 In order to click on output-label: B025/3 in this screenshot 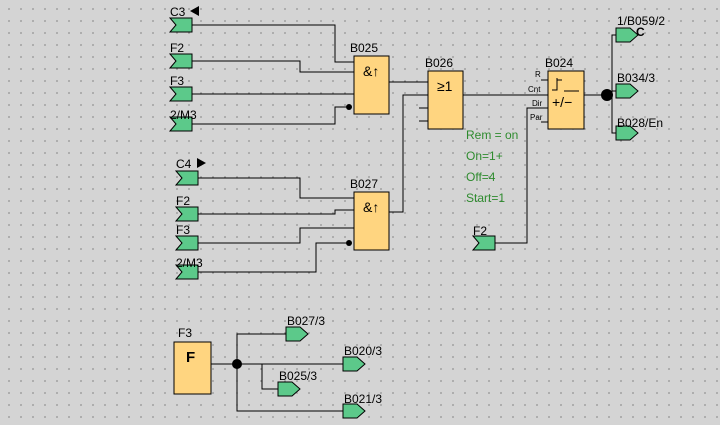, I will do `click(298, 376)`.